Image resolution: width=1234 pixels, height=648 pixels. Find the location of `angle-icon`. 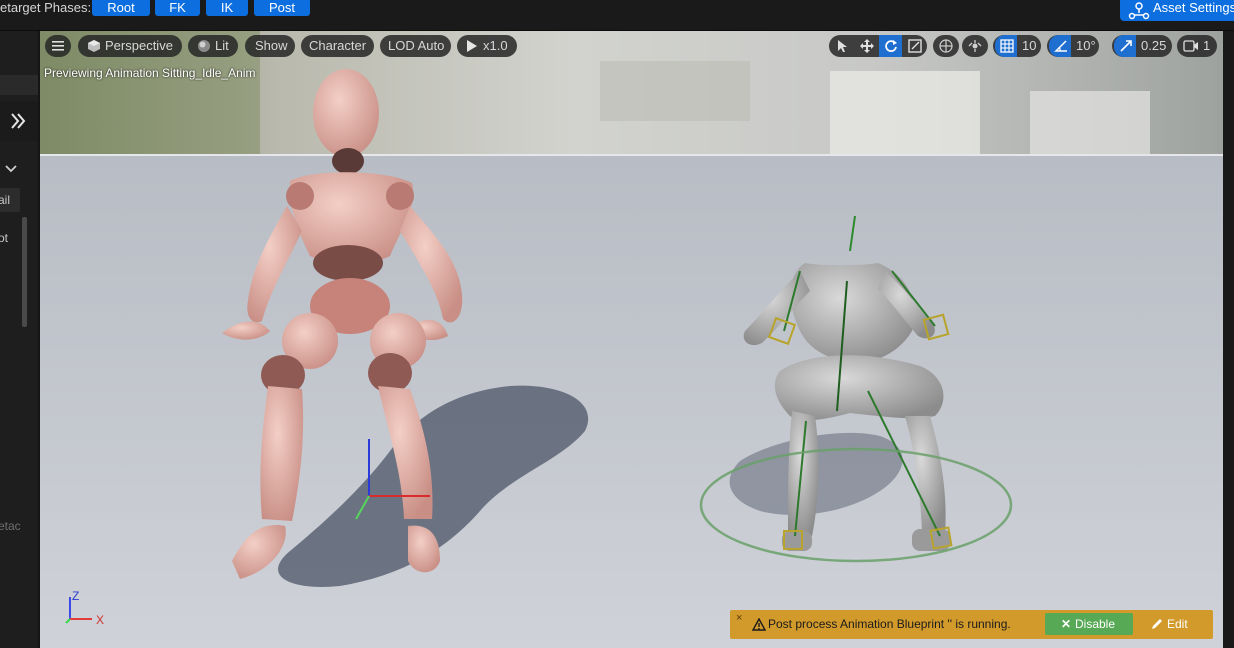

angle-icon is located at coordinates (1060, 46).